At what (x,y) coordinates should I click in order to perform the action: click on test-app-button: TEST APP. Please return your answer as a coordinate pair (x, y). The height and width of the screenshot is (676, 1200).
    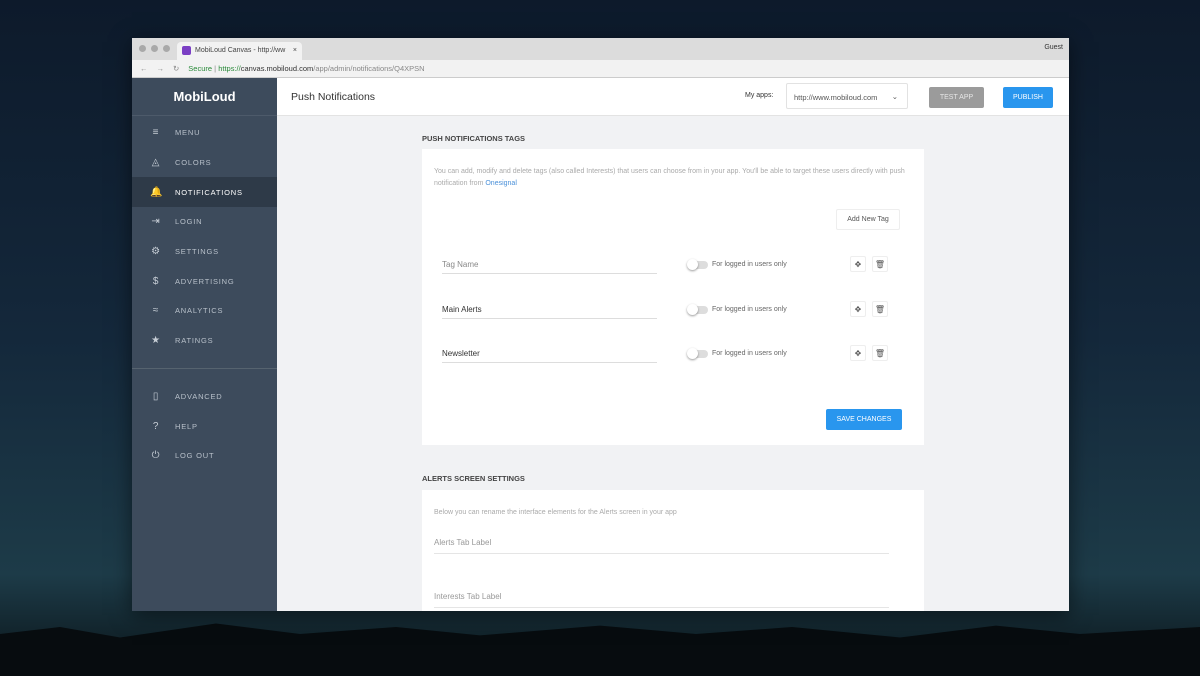
    Looking at the image, I should click on (956, 97).